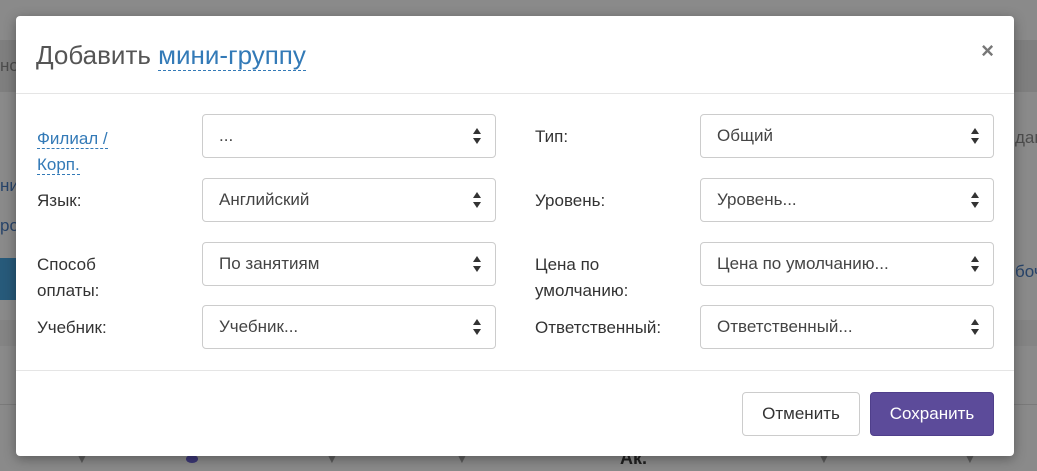 This screenshot has height=471, width=1037. Describe the element at coordinates (72, 327) in the screenshot. I see `textbook-label: Учебник:` at that location.